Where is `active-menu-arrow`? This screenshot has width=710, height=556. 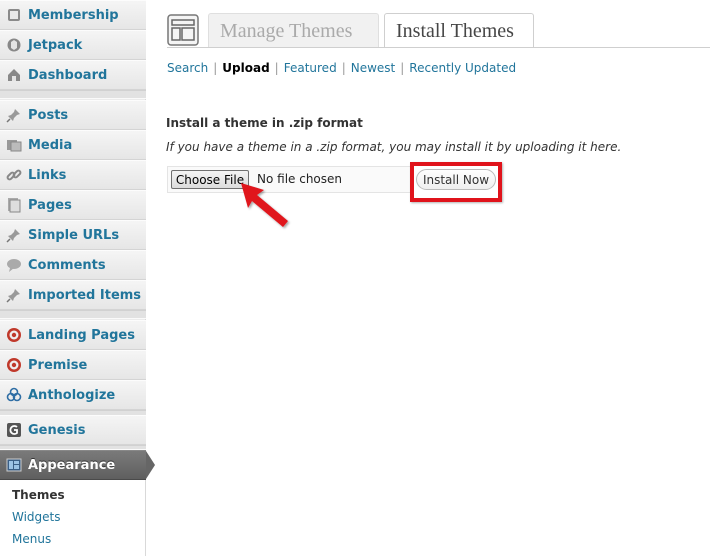
active-menu-arrow is located at coordinates (150, 465).